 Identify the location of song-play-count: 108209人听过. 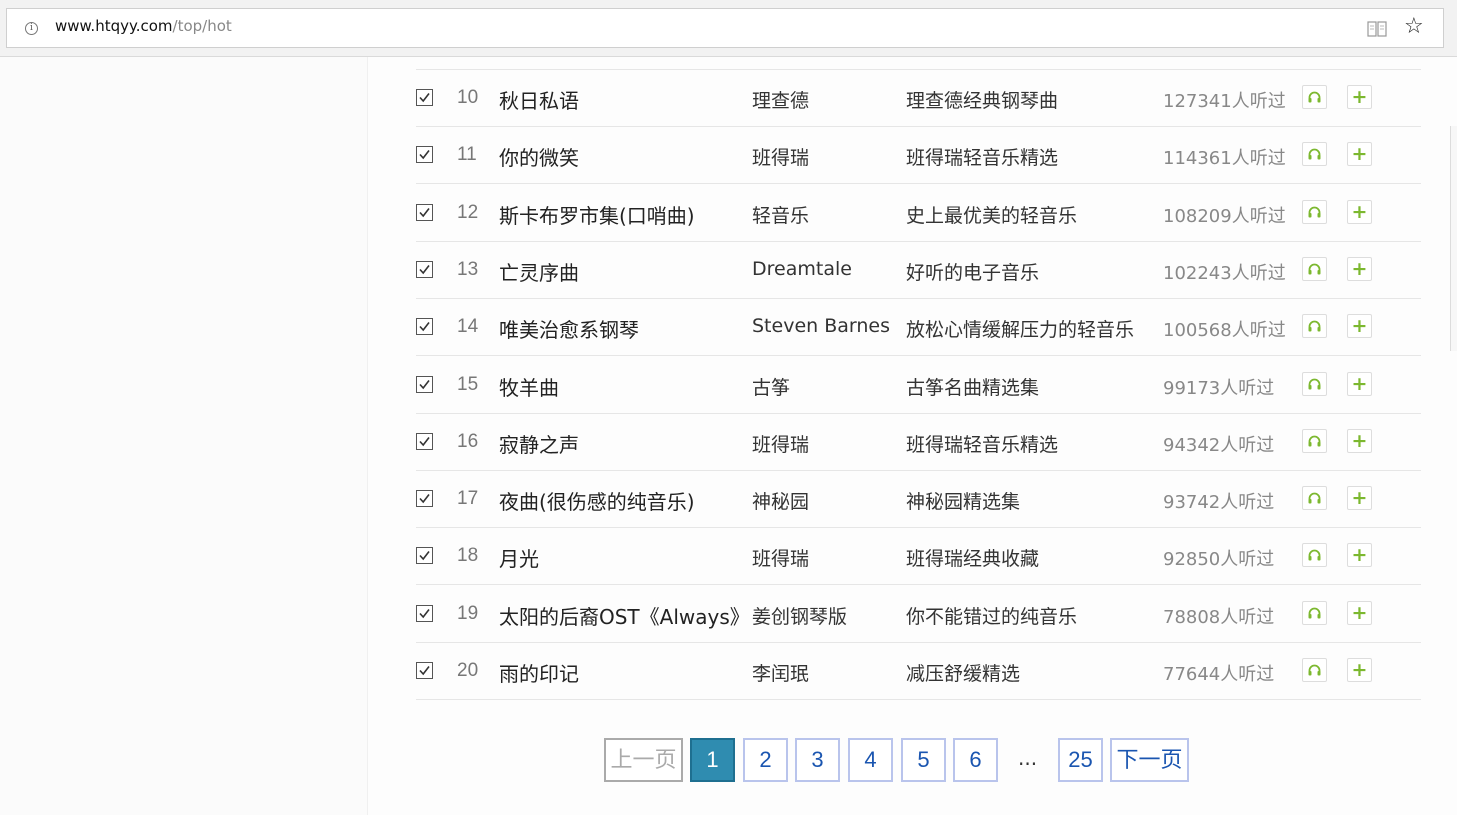
(1224, 216).